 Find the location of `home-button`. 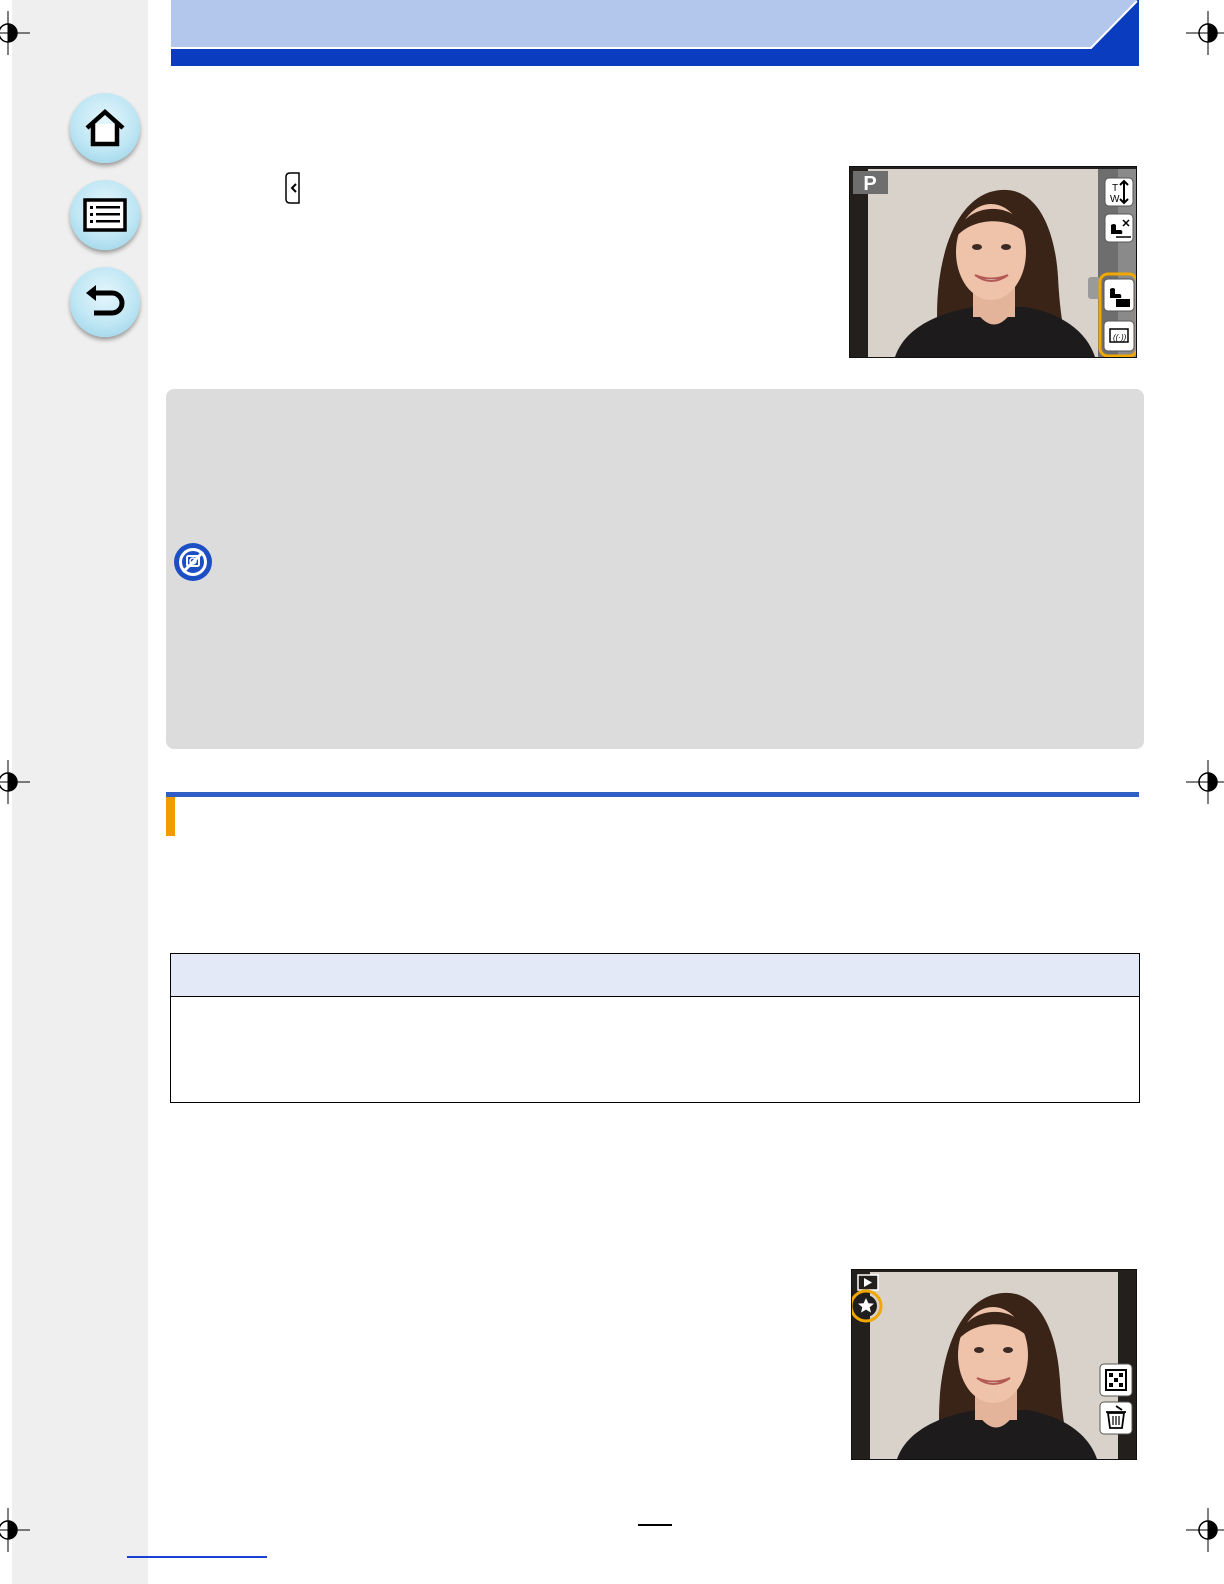

home-button is located at coordinates (105, 128).